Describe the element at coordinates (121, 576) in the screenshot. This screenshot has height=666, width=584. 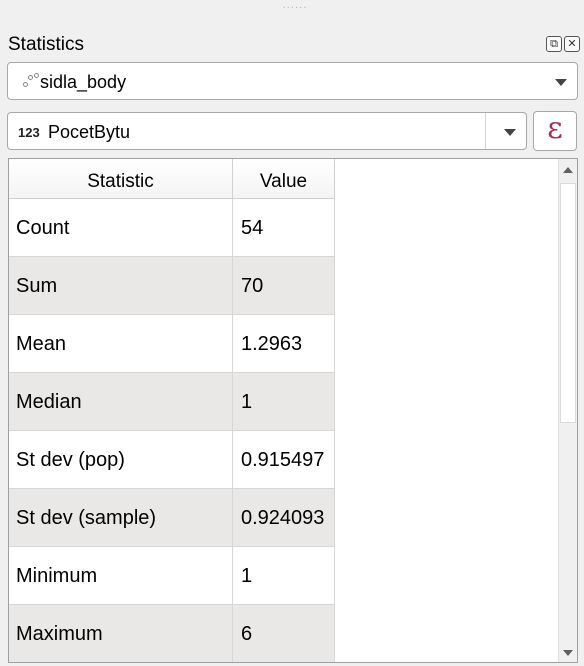
I see `statistic-cell: Minimum` at that location.